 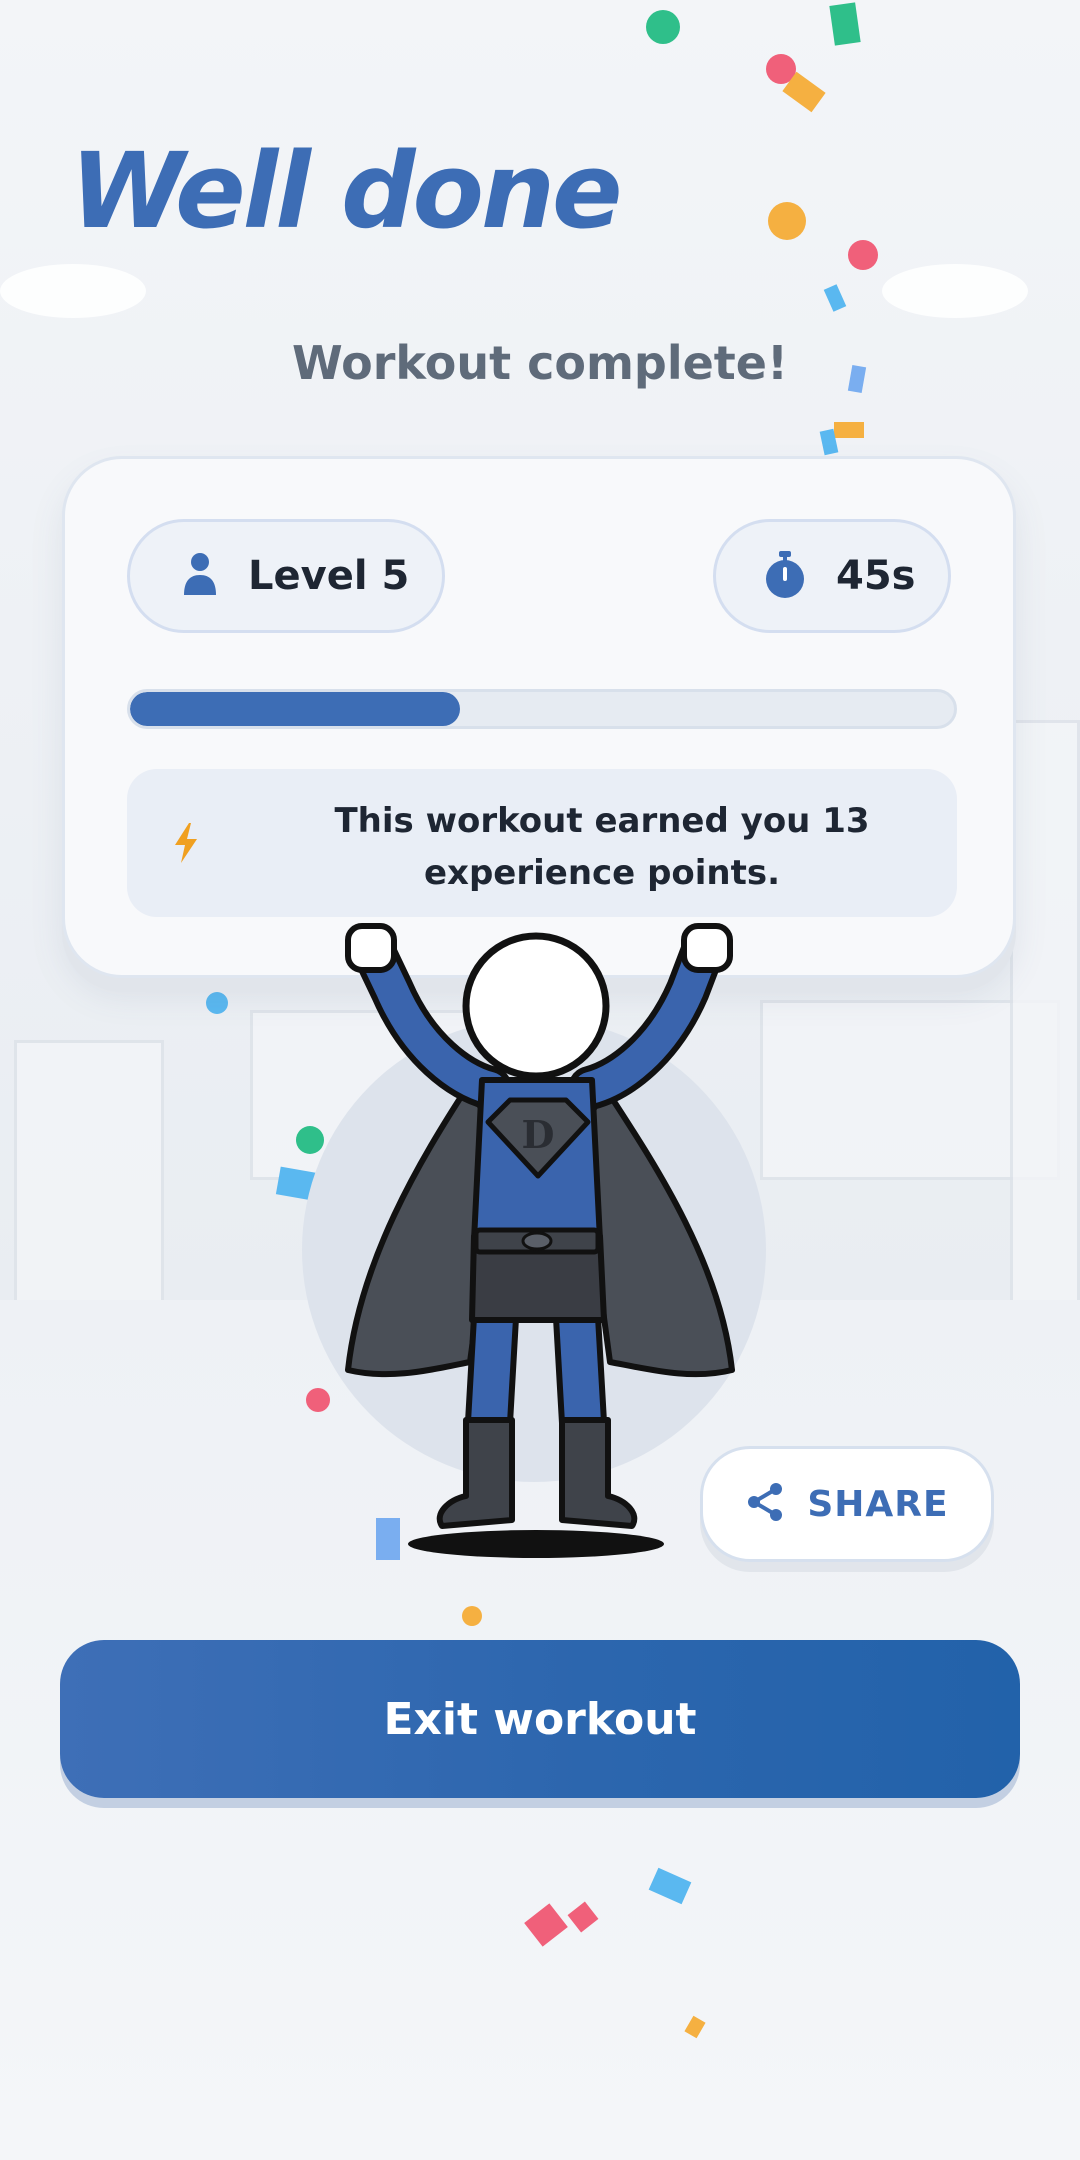 I want to click on exit-workout-label: Exit workout, so click(x=540, y=1719).